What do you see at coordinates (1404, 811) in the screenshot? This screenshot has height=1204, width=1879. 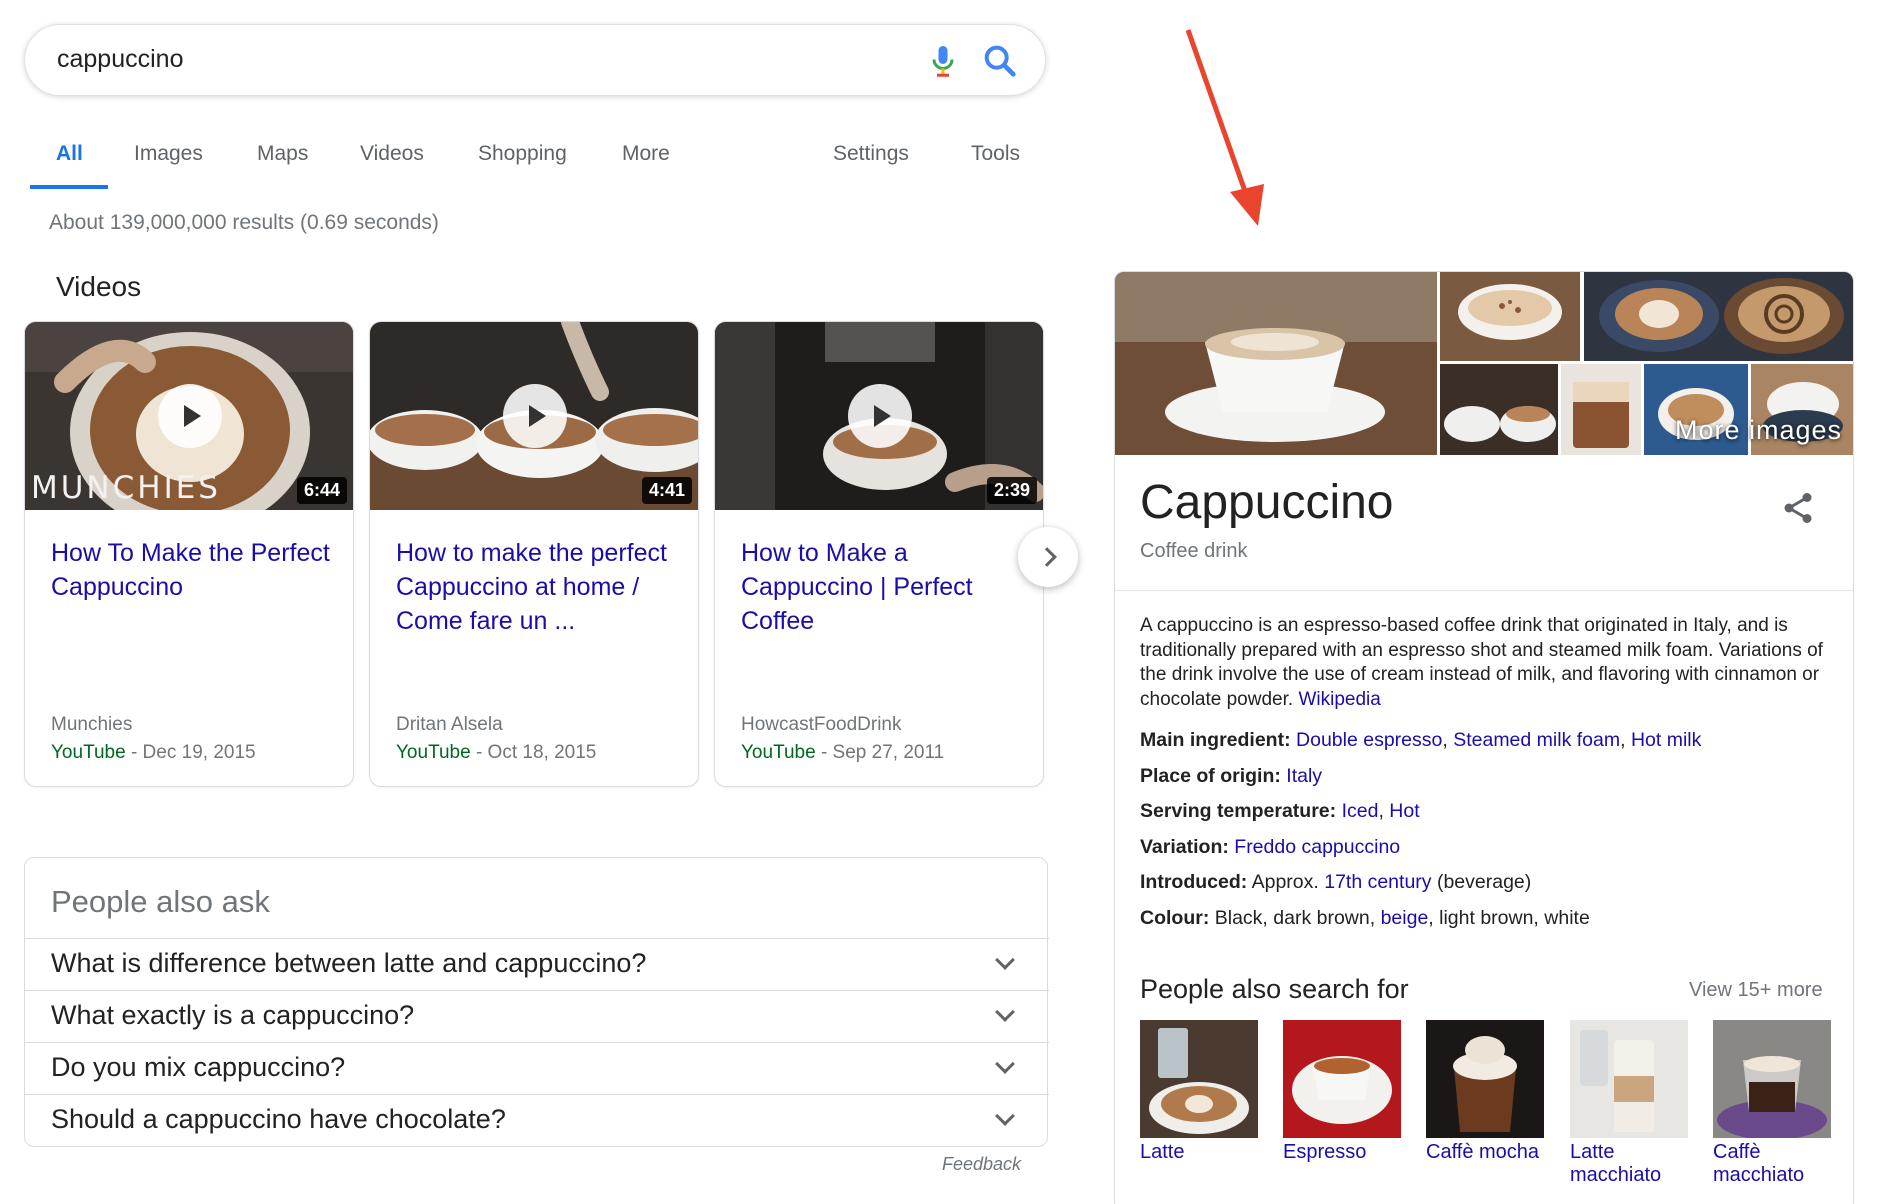 I see `fact-link: Hot` at bounding box center [1404, 811].